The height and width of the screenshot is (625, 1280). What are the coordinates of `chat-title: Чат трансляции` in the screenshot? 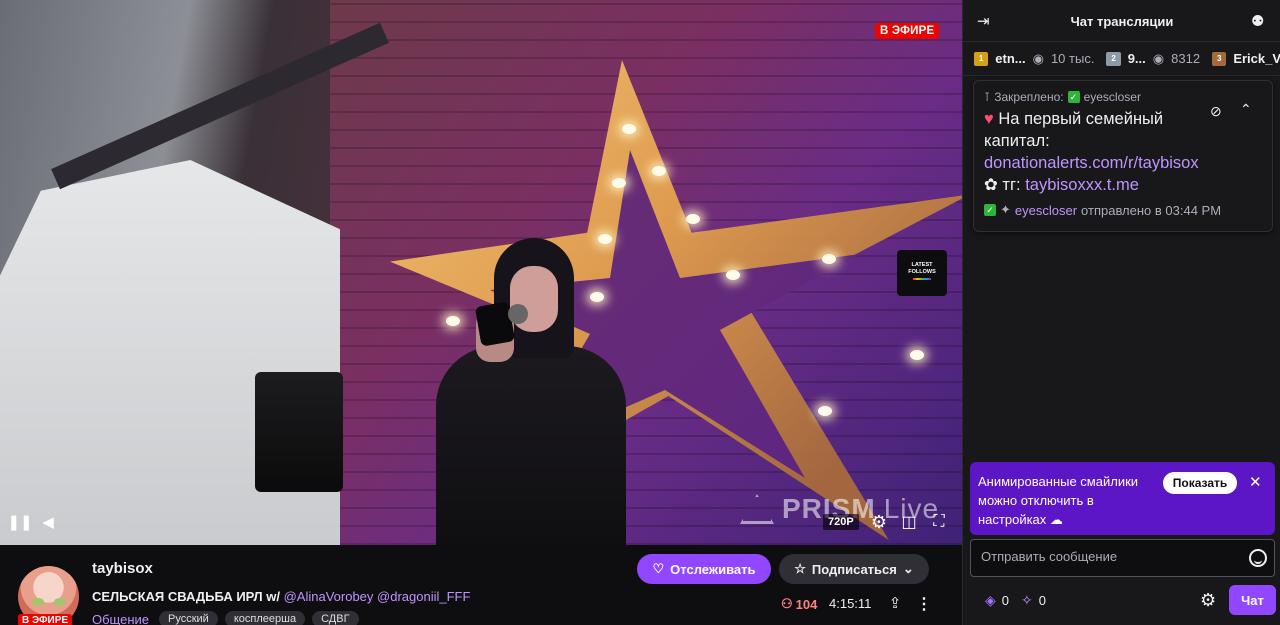 It's located at (1122, 21).